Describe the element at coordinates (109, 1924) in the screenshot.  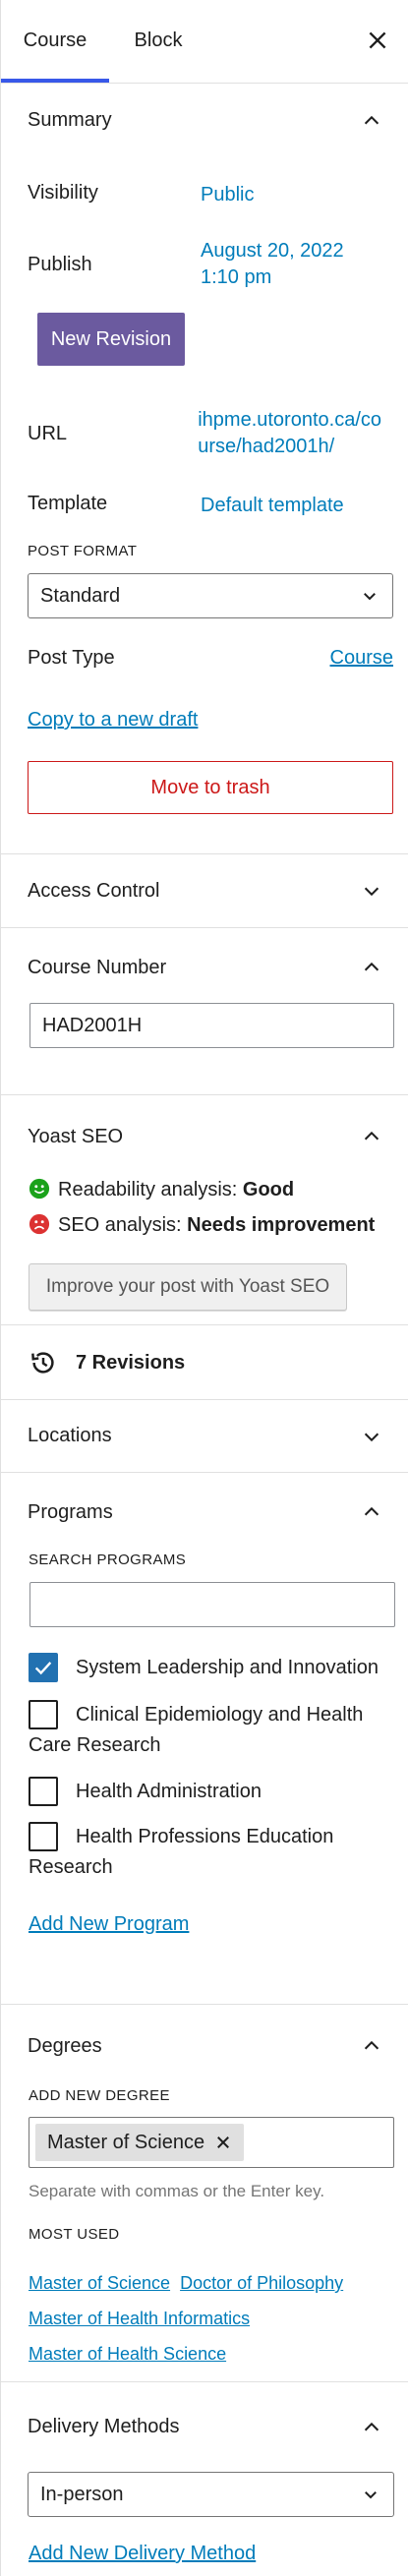
I see `add-new-program-link: Add New Program` at that location.